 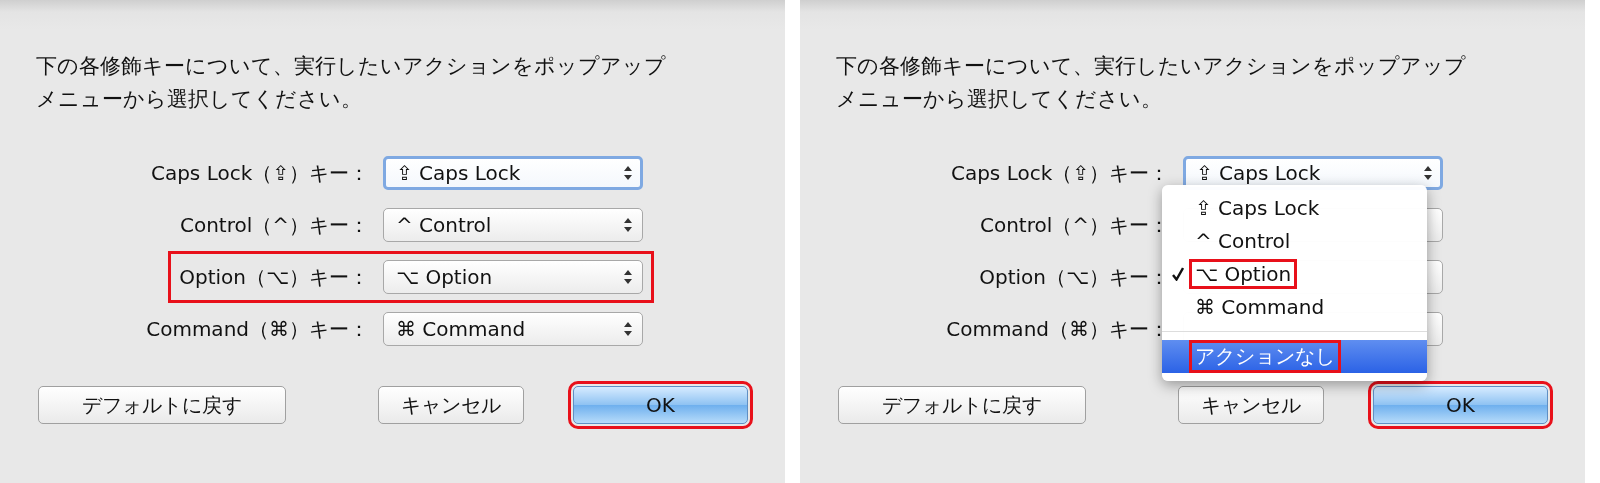 What do you see at coordinates (257, 329) in the screenshot?
I see `key-label: Command（⌘）キー：` at bounding box center [257, 329].